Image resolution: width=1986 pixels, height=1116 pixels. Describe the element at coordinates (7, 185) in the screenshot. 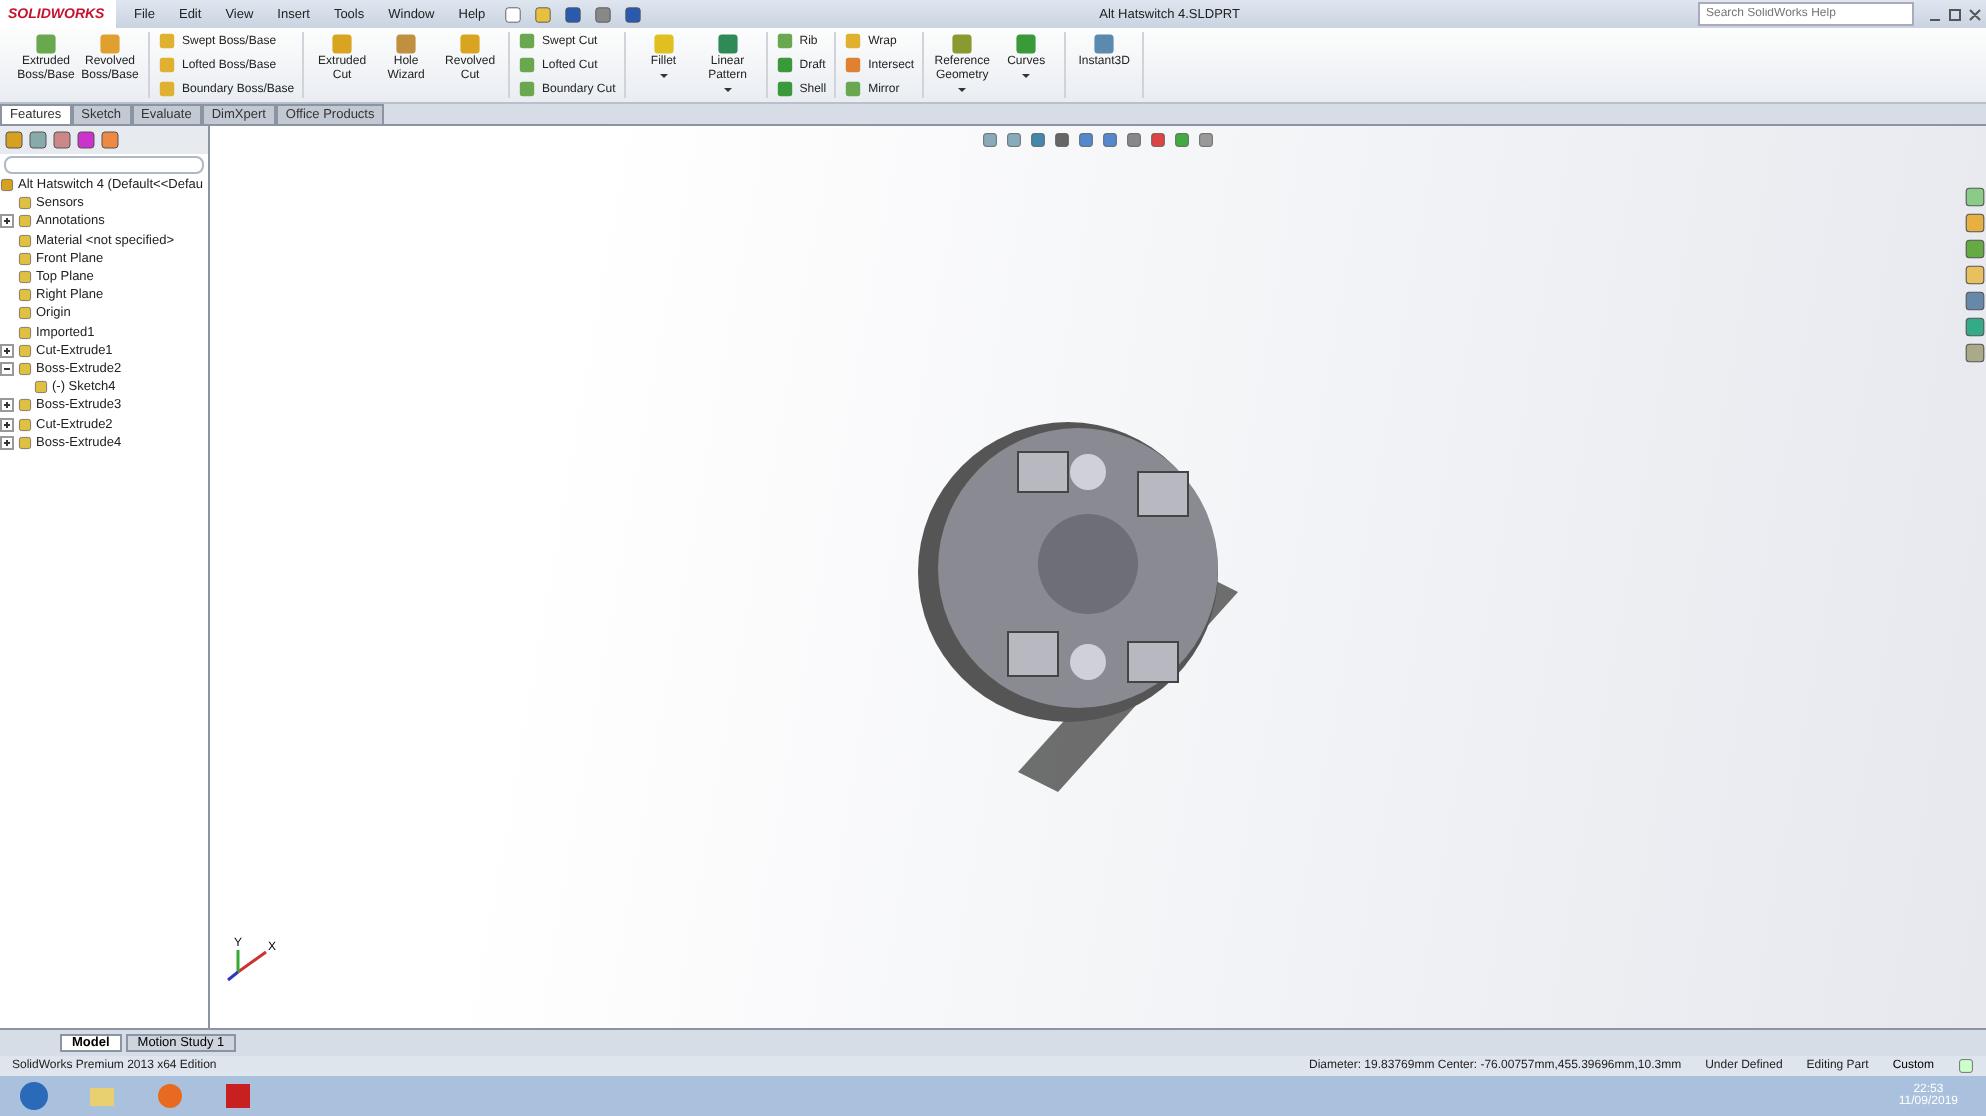

I see `part-icon` at that location.